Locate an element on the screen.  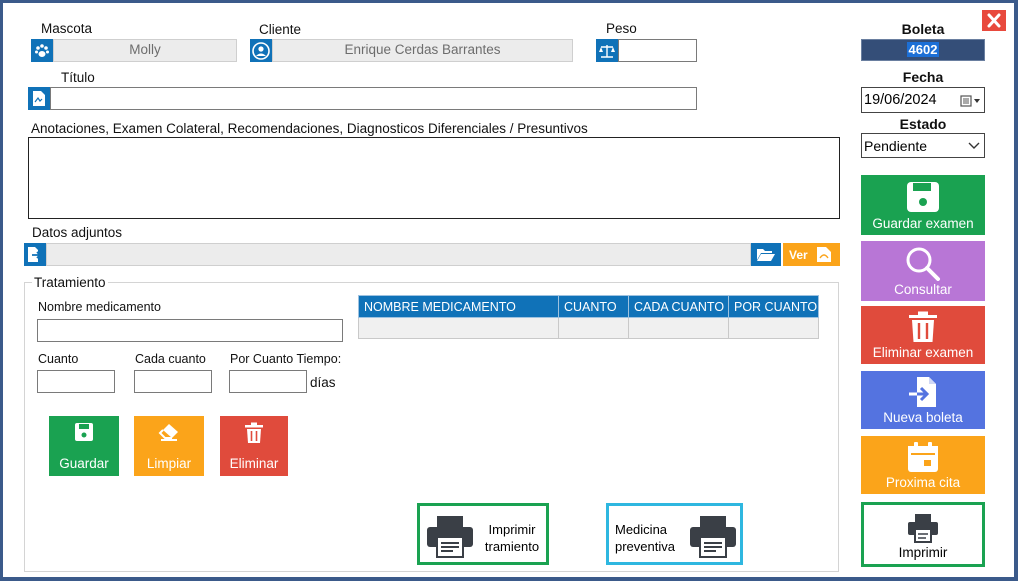
cada-cuanto-input is located at coordinates (173, 381).